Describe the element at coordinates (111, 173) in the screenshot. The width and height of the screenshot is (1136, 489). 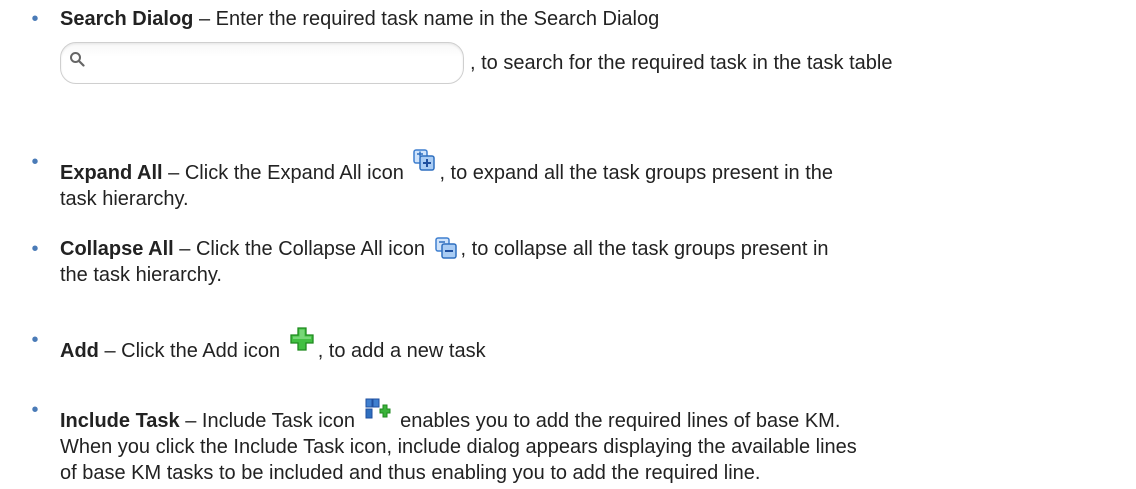
I see `term-expand-all: Expand All` at that location.